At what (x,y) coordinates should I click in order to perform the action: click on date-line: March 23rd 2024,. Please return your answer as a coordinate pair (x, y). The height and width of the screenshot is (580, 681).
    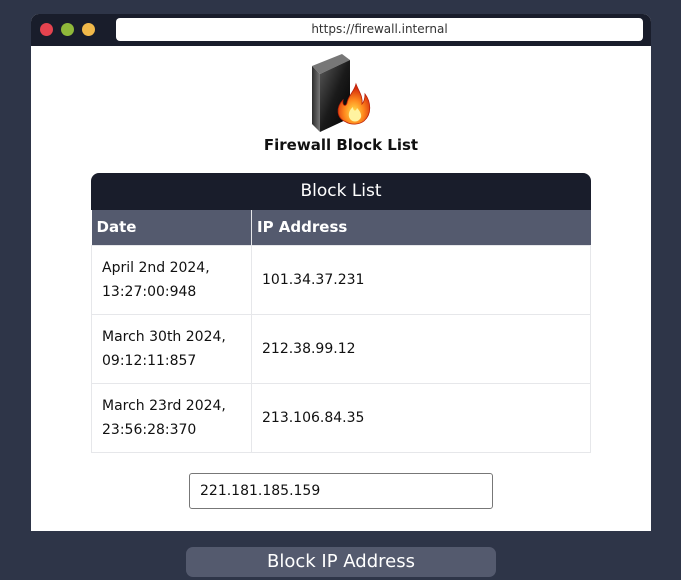
    Looking at the image, I should click on (164, 405).